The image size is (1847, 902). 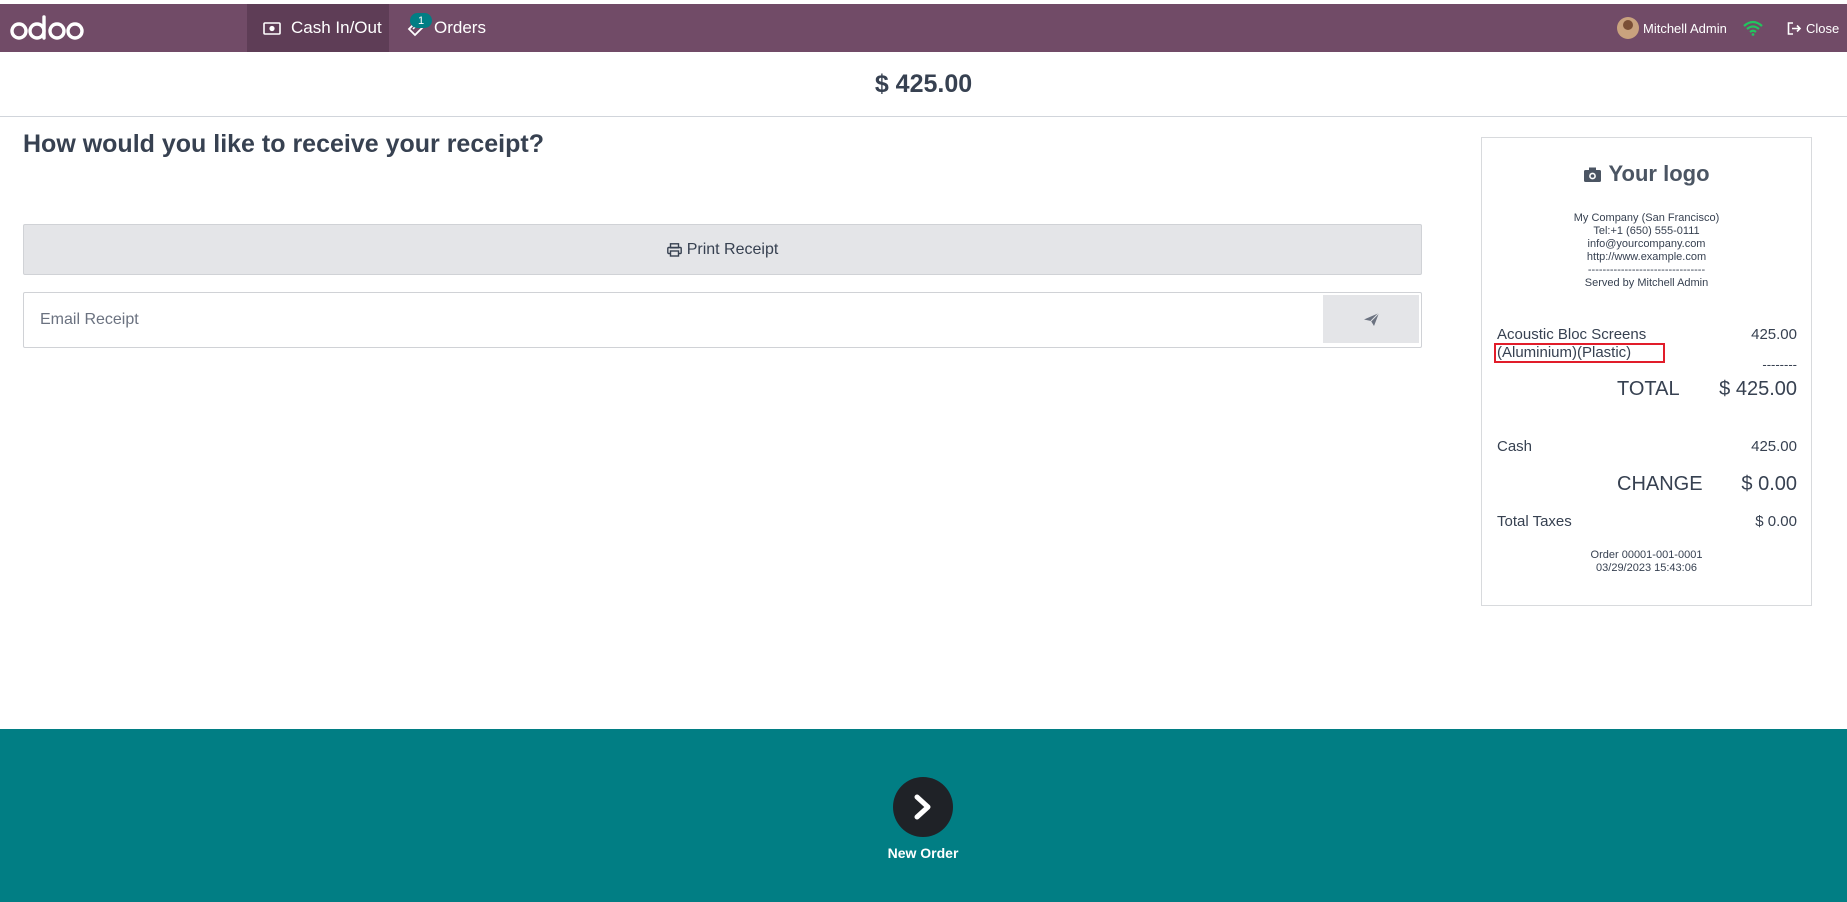 I want to click on payment-amount-bar: $ 425.00, so click(x=923, y=84).